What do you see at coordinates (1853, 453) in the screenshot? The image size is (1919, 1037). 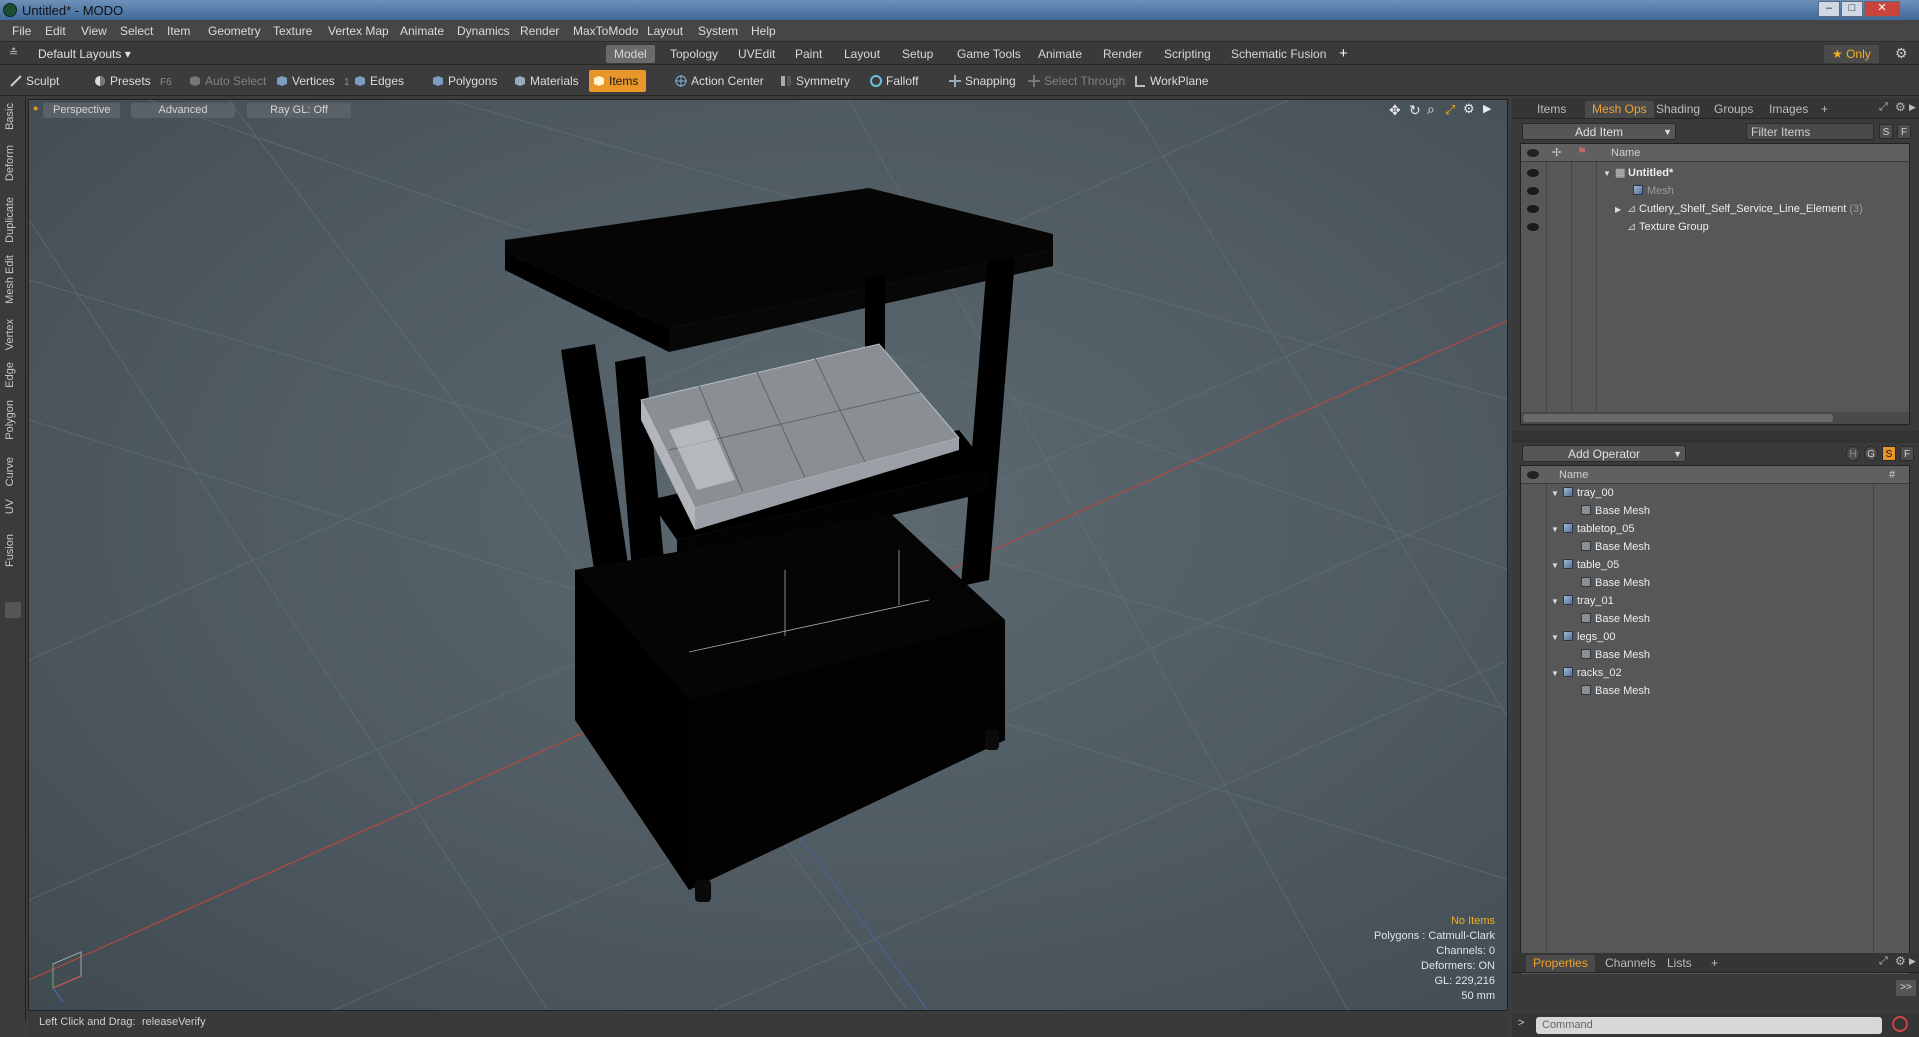 I see `meshops-h-button: H` at bounding box center [1853, 453].